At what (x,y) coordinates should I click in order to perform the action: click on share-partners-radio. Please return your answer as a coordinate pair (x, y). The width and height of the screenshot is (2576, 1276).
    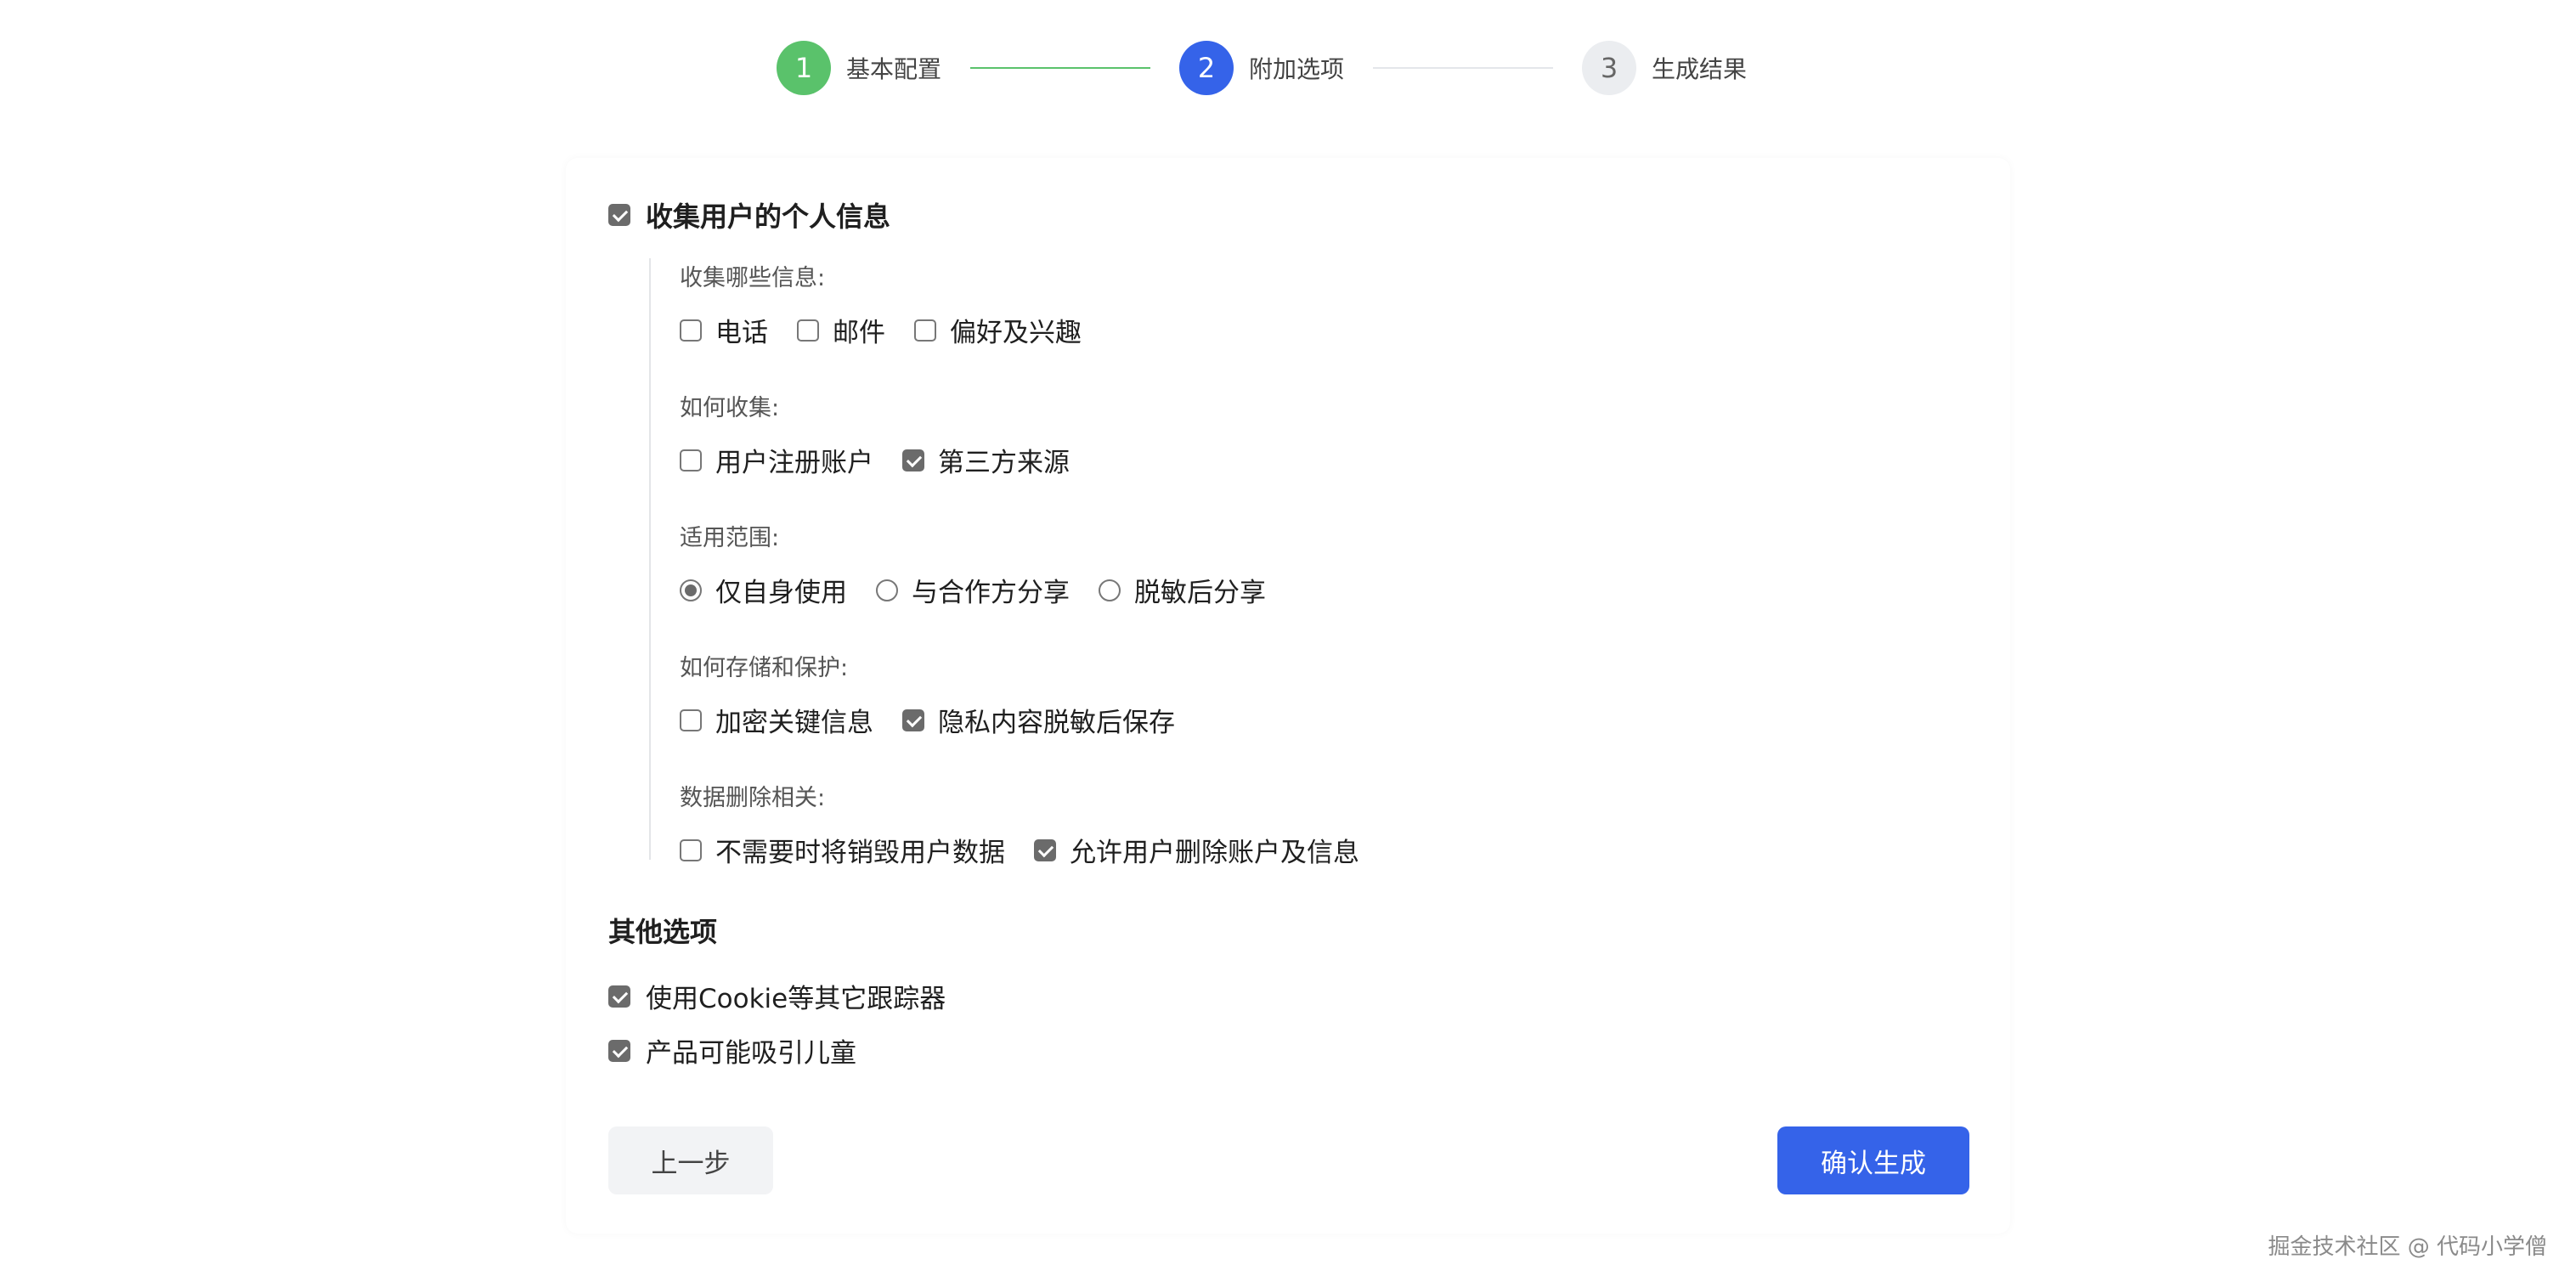
    Looking at the image, I should click on (887, 590).